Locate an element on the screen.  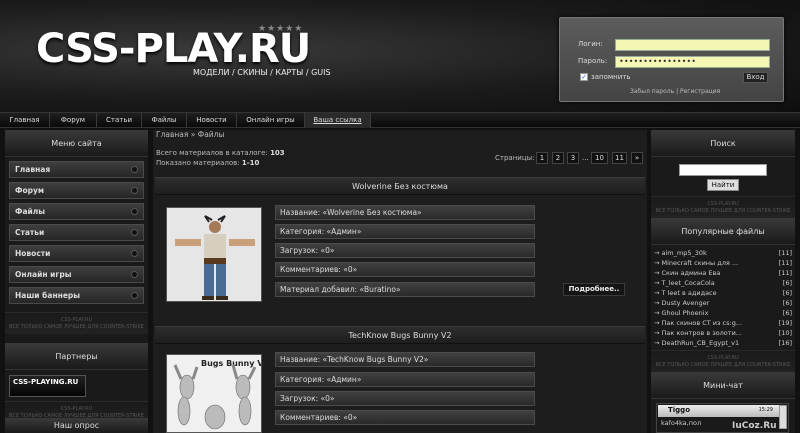
entry-field: Материал добавил: «Buratino» is located at coordinates (405, 289).